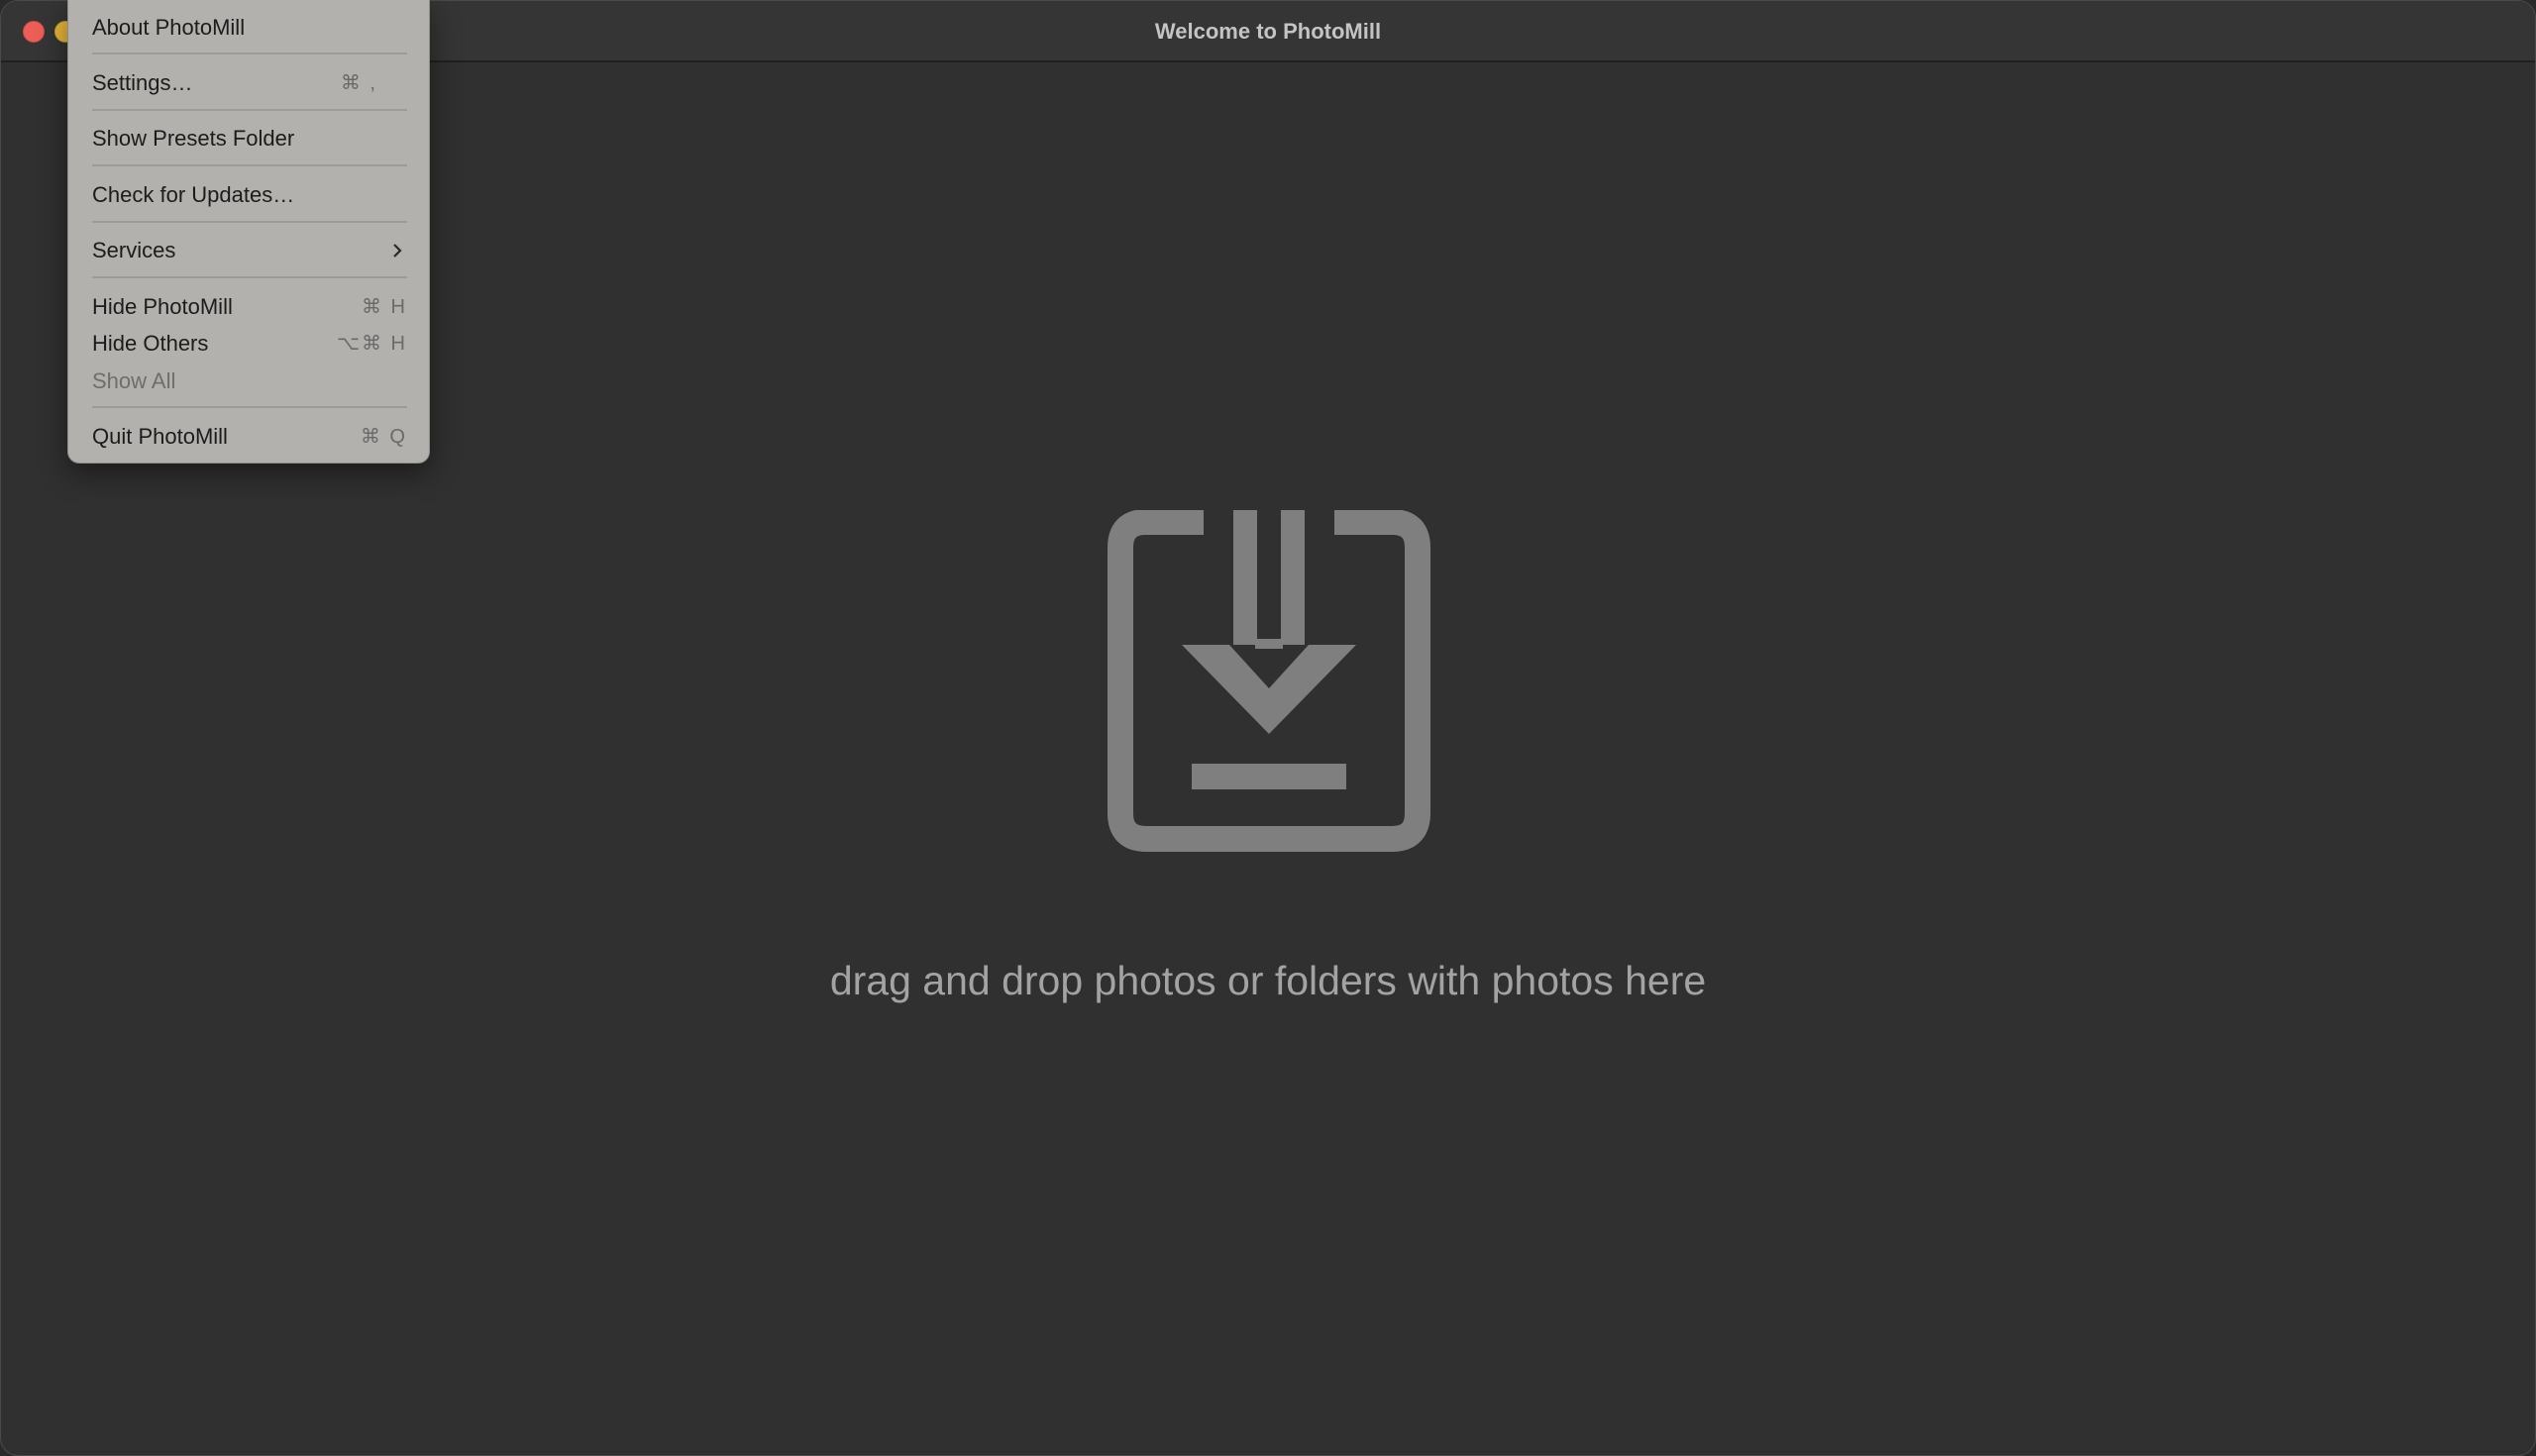  Describe the element at coordinates (150, 343) in the screenshot. I see `menu-item-label: Hide Others` at that location.